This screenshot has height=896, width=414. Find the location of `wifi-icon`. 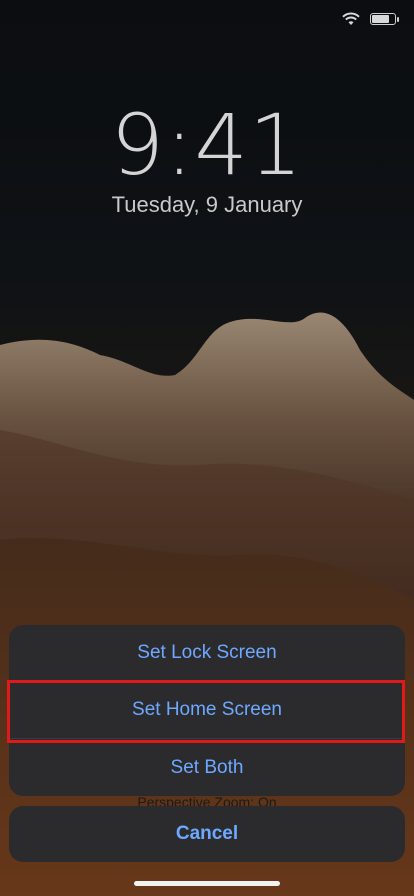

wifi-icon is located at coordinates (351, 18).